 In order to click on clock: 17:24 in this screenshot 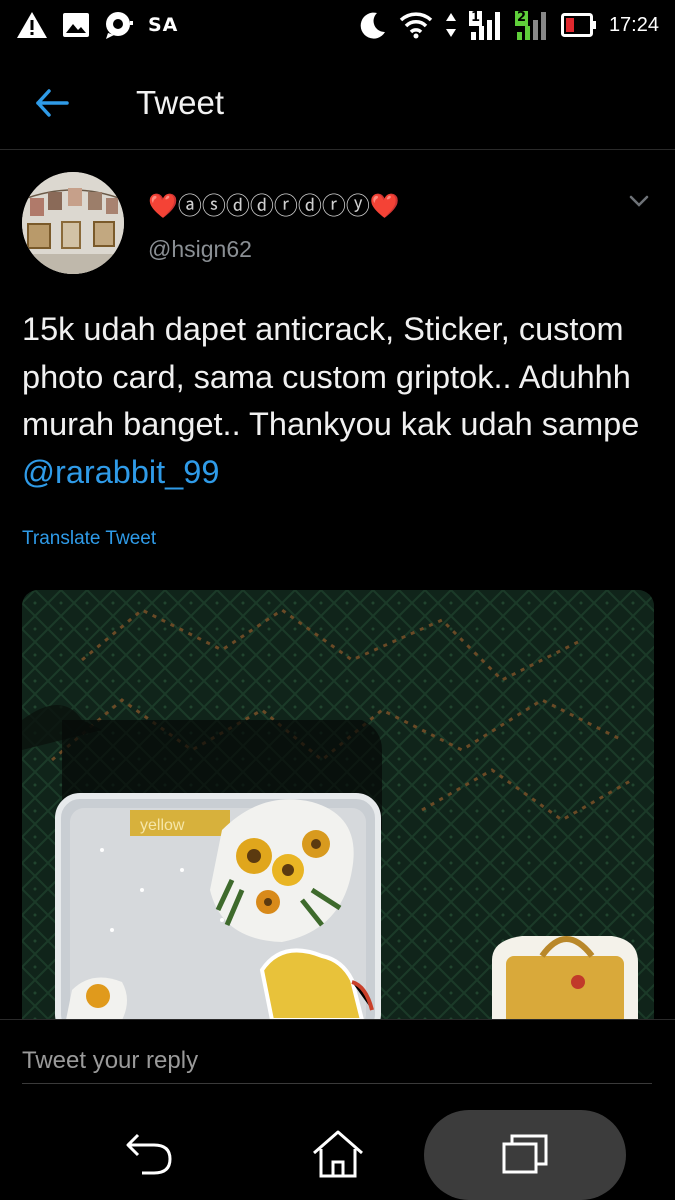, I will do `click(633, 24)`.